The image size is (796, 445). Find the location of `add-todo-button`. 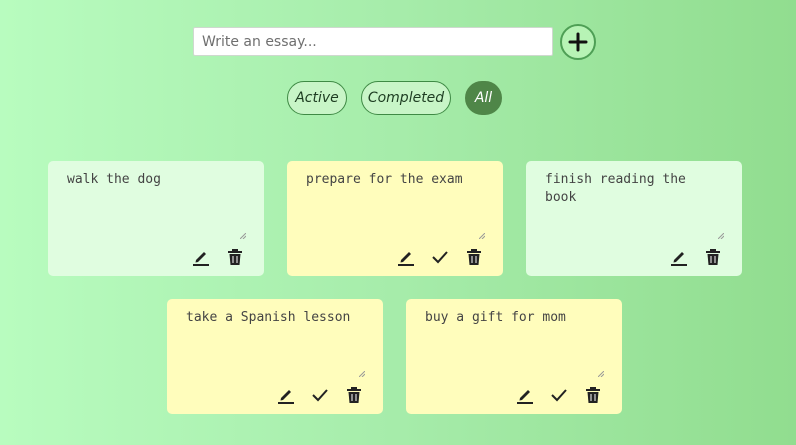

add-todo-button is located at coordinates (578, 42).